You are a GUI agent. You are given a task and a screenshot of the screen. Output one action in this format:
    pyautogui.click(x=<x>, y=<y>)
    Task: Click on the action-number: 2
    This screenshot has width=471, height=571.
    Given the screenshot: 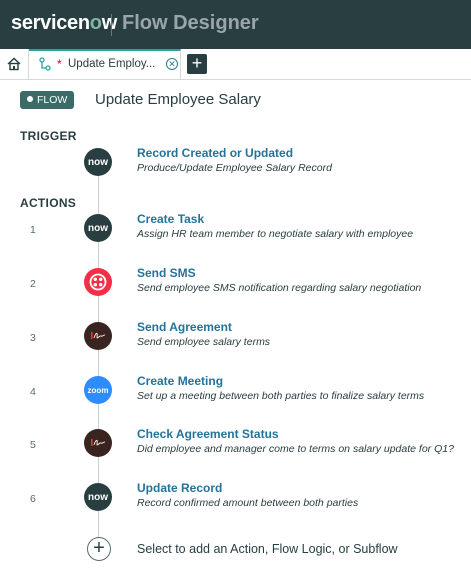 What is the action you would take?
    pyautogui.click(x=33, y=284)
    